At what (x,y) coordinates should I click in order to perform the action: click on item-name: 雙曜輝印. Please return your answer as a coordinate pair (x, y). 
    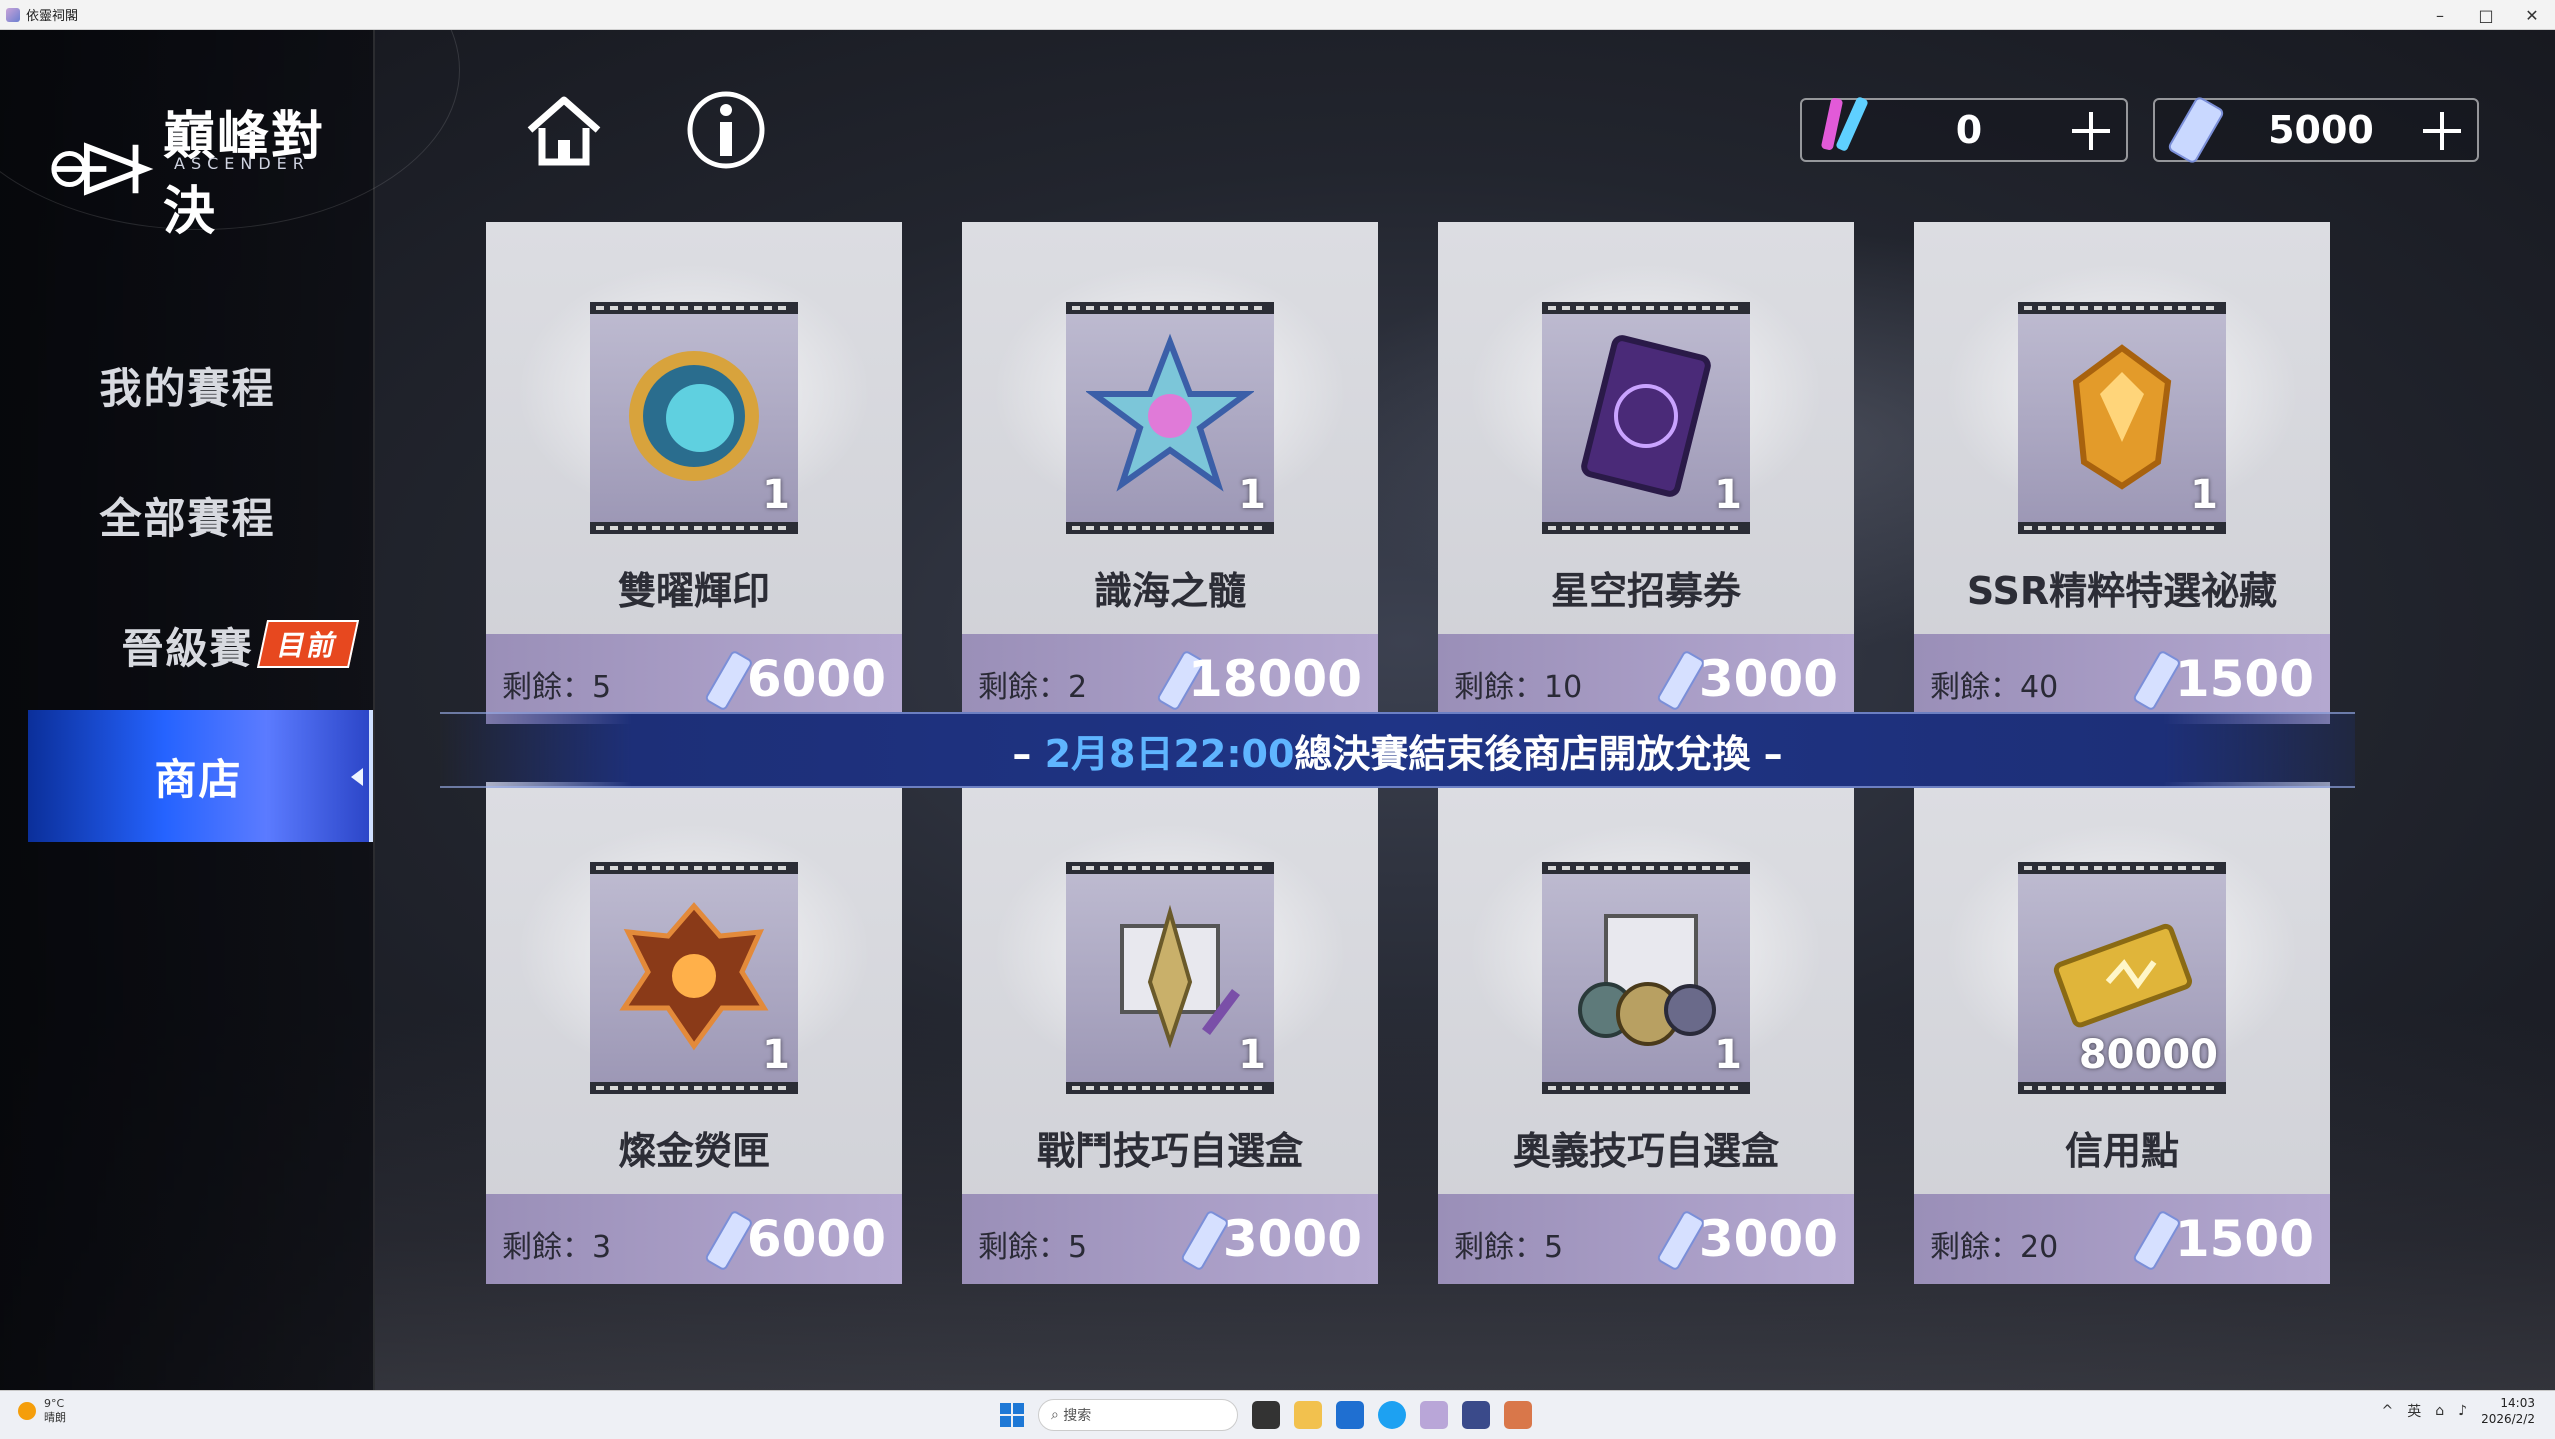
    Looking at the image, I should click on (693, 591).